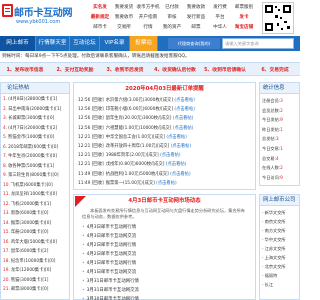 This screenshot has height=300, width=320. I want to click on top-link: 最新规定, so click(100, 17).